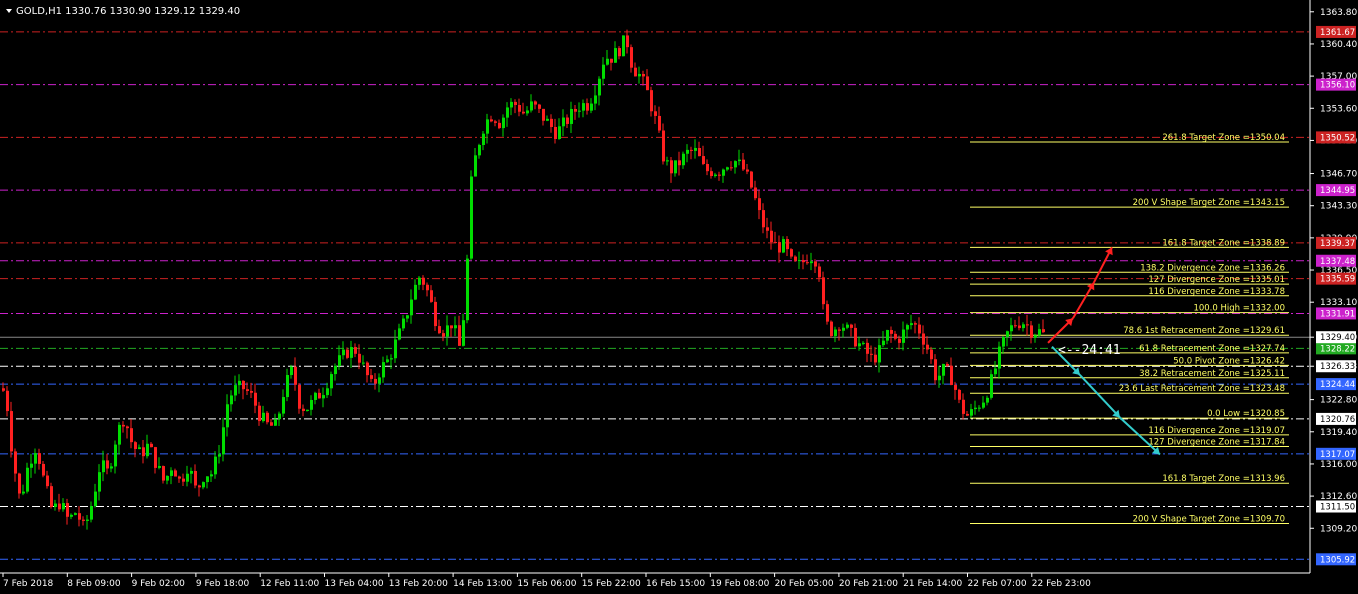  What do you see at coordinates (1338, 109) in the screenshot?
I see `y-tick-label: 1353.60` at bounding box center [1338, 109].